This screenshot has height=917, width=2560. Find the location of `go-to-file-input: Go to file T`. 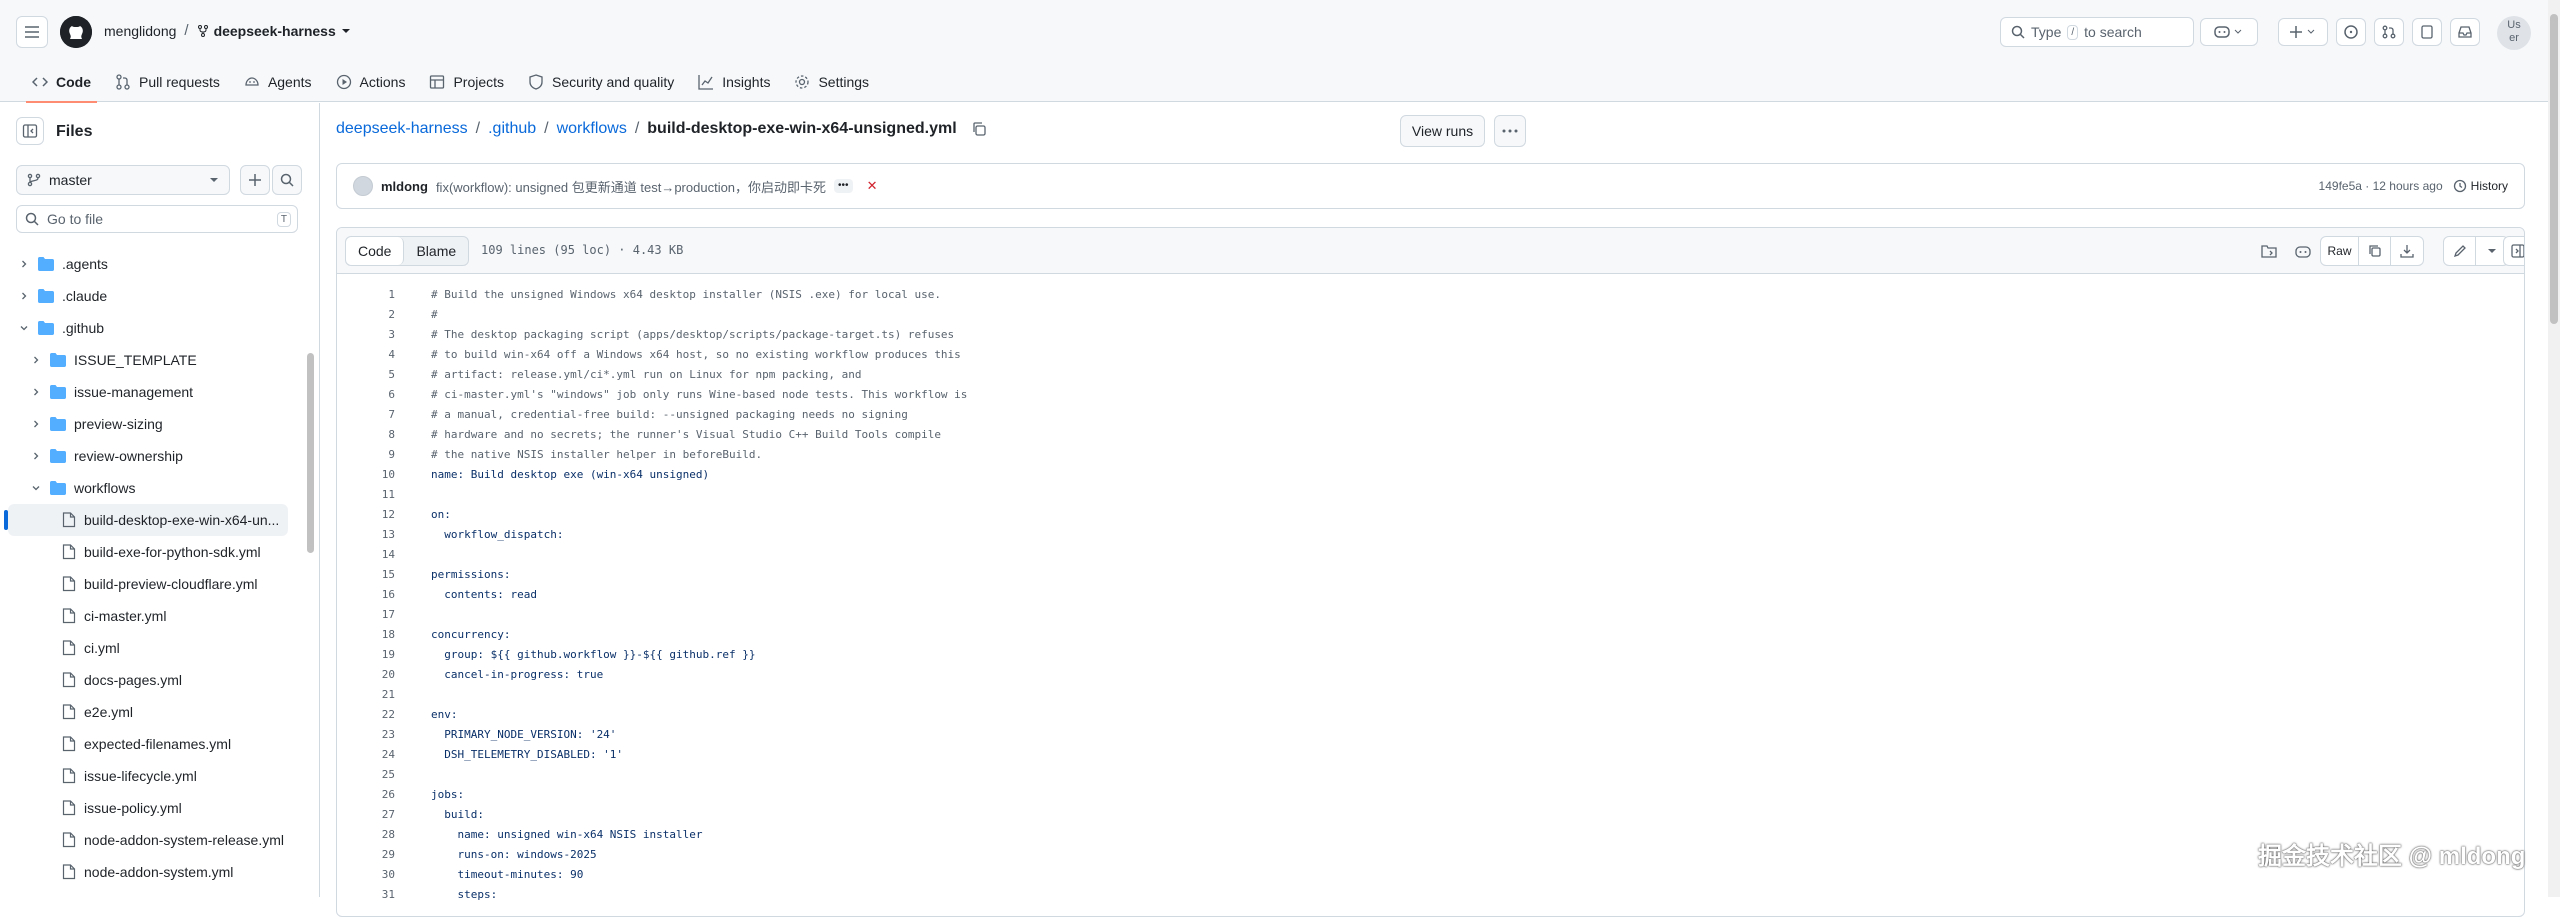

go-to-file-input: Go to file T is located at coordinates (157, 219).